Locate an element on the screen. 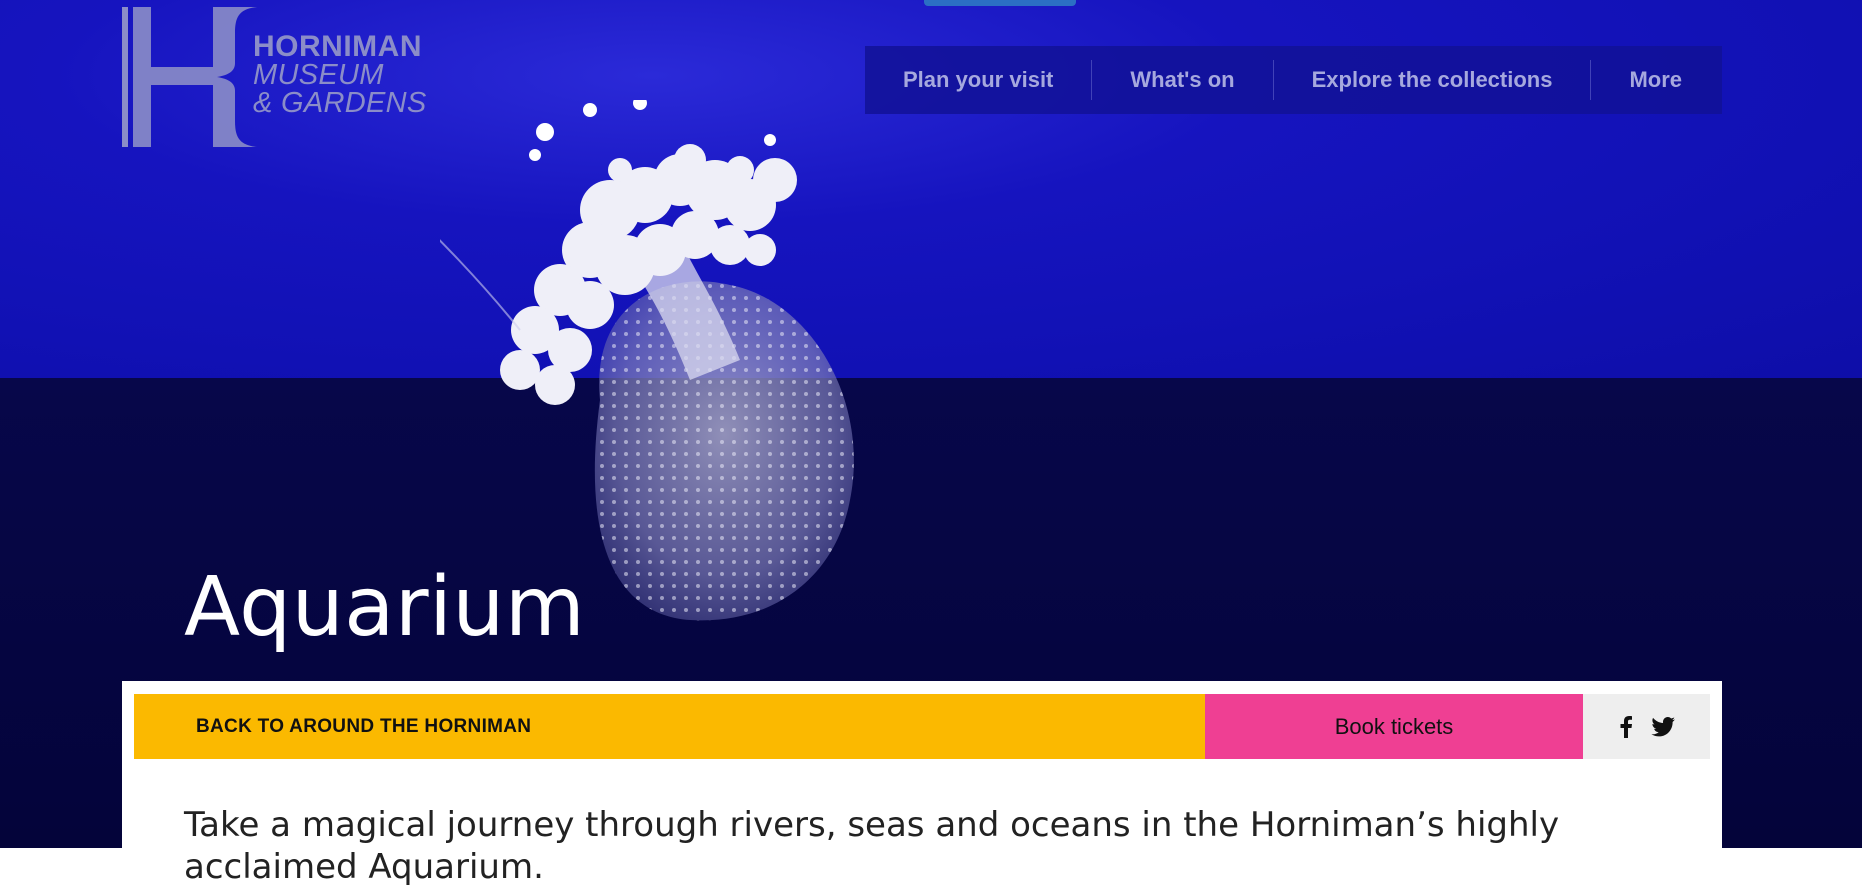 Image resolution: width=1862 pixels, height=888 pixels. page-title: Aquarium is located at coordinates (385, 607).